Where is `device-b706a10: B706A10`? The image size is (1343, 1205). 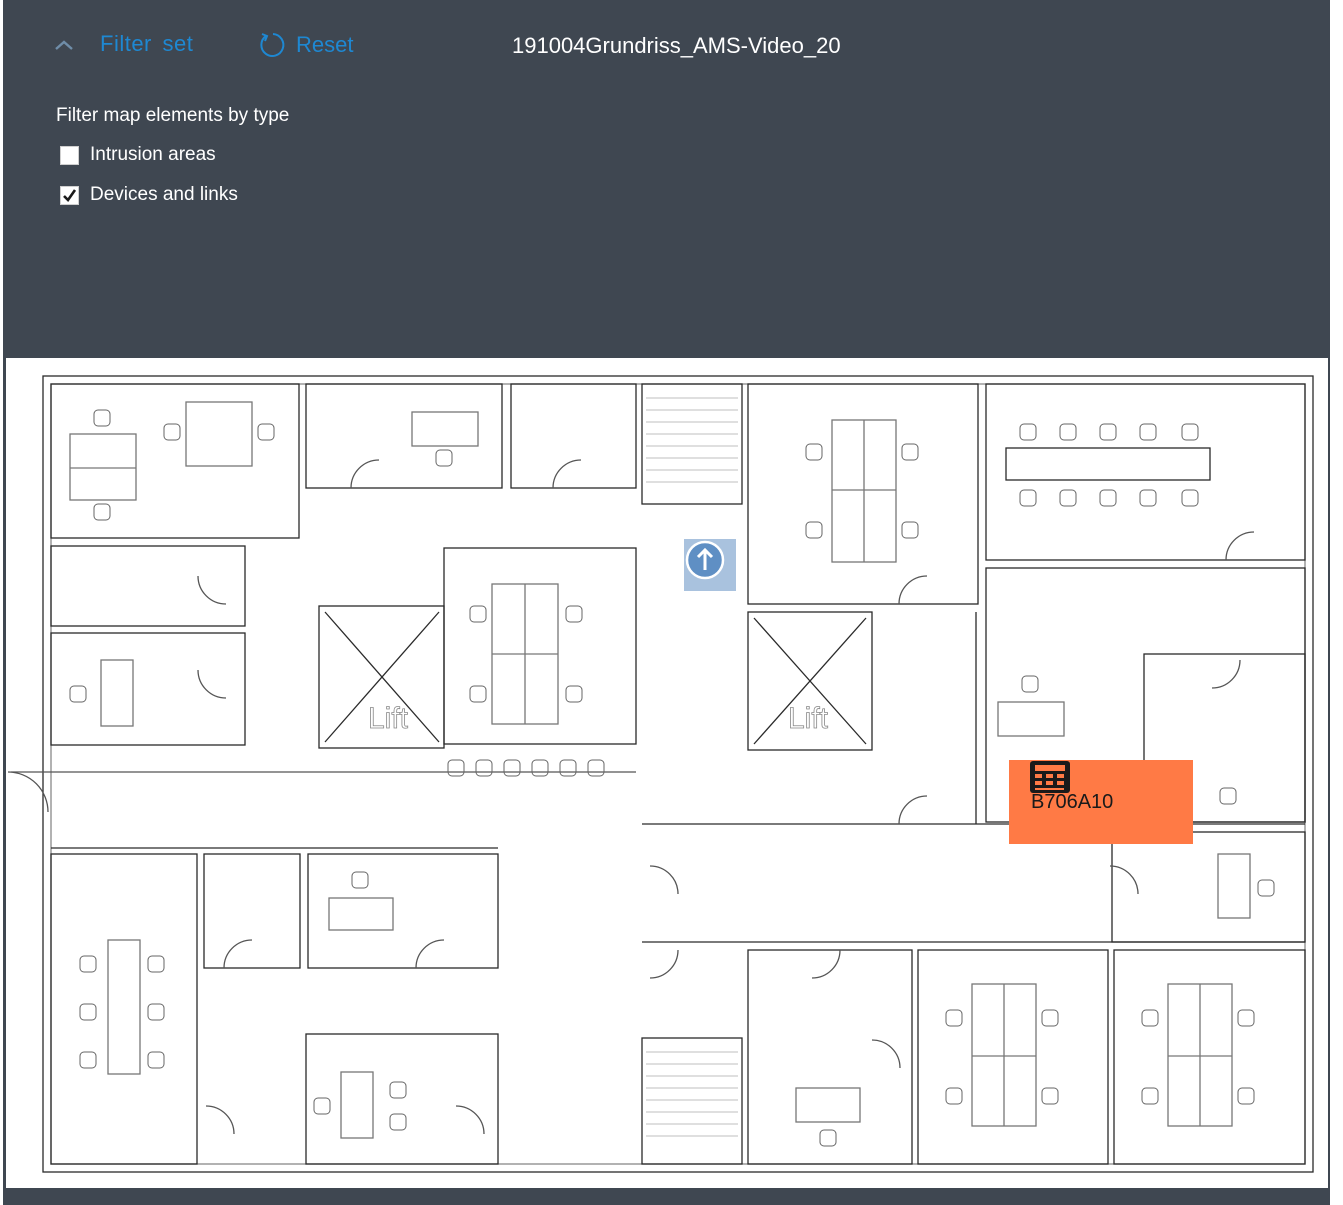 device-b706a10: B706A10 is located at coordinates (1101, 802).